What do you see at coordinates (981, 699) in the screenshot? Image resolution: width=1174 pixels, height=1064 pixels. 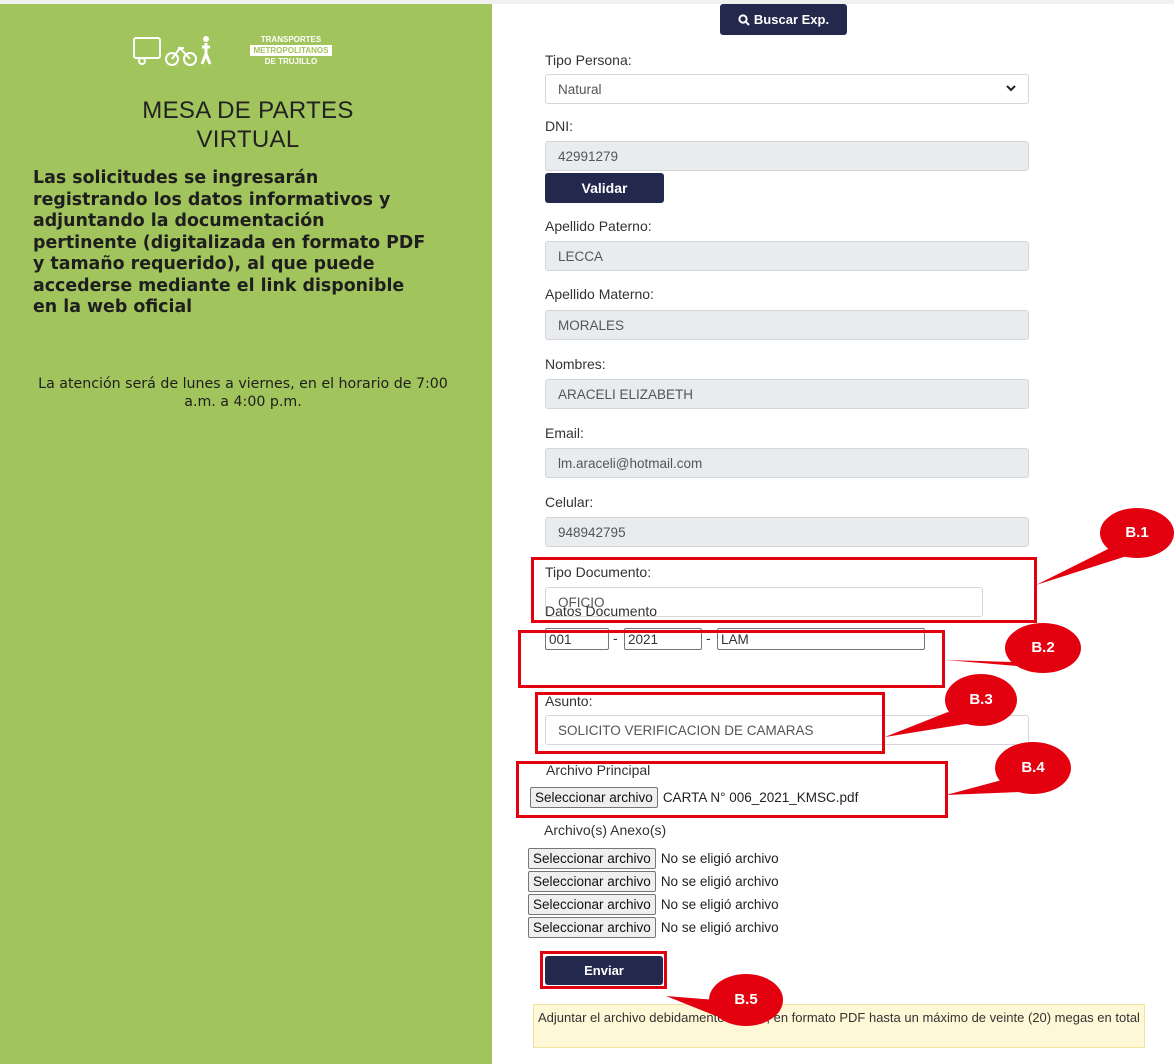 I see `annotation-label-b3: B.3` at bounding box center [981, 699].